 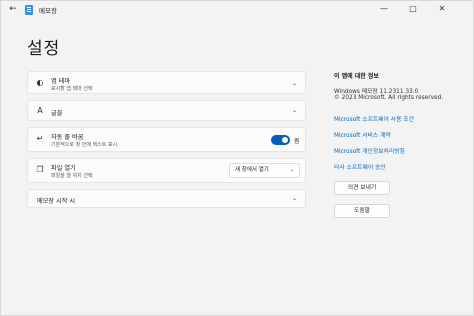 I want to click on send-feedback-button: 의견 보내기, so click(x=362, y=188).